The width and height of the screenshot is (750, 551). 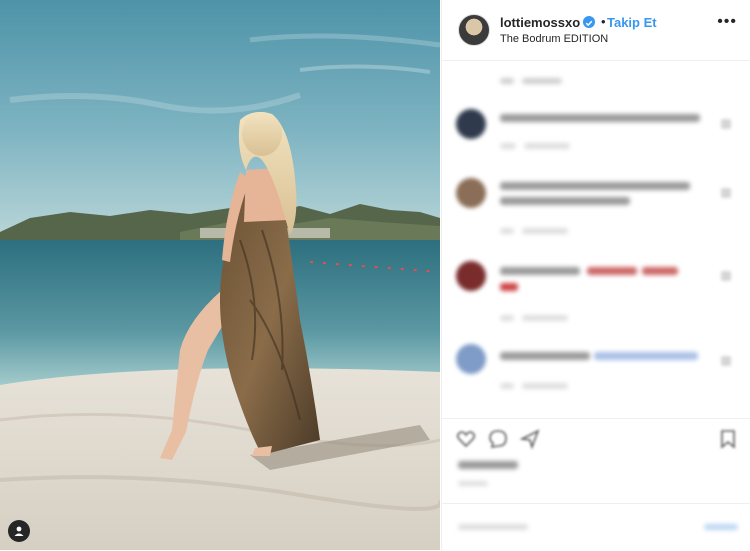 What do you see at coordinates (721, 527) in the screenshot?
I see `post-comment-button` at bounding box center [721, 527].